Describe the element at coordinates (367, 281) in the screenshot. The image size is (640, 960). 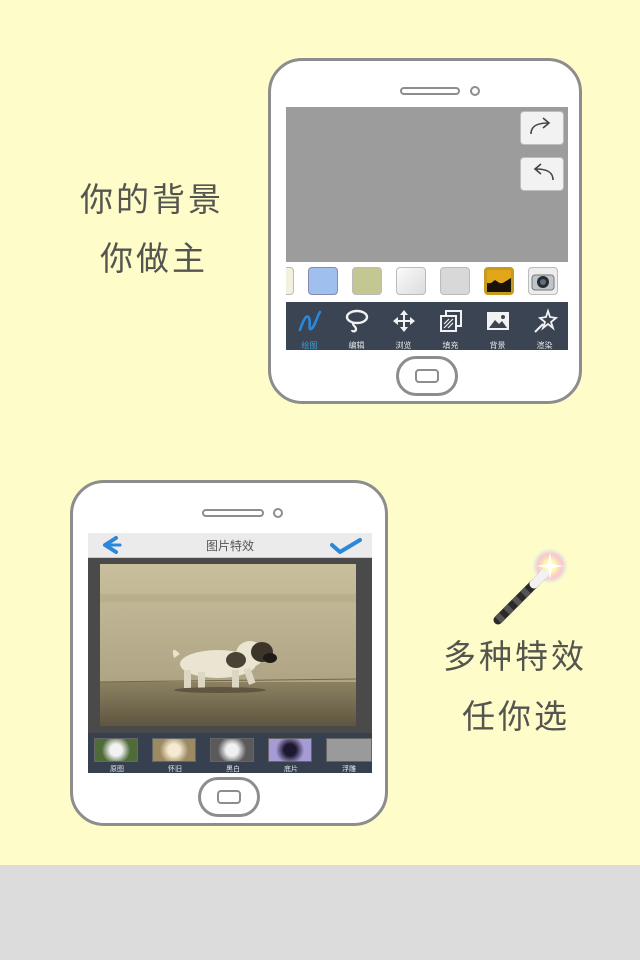
I see `swatch-olive` at that location.